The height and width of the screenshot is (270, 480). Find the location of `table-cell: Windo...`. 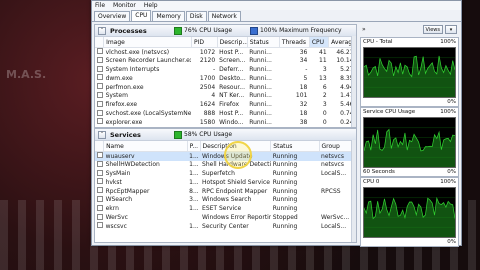

table-cell: Windo... is located at coordinates (231, 122).